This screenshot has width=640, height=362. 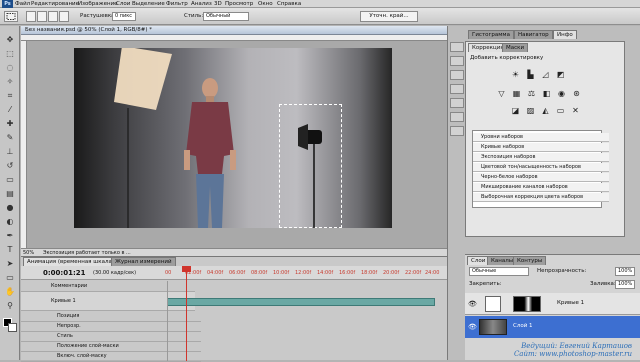 What do you see at coordinates (570, 303) in the screenshot?
I see `layer-name: Кривые 1` at bounding box center [570, 303].